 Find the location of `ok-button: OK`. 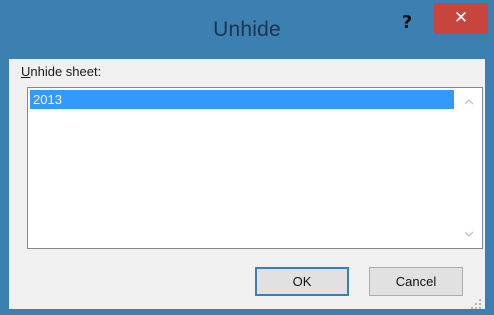

ok-button: OK is located at coordinates (302, 281).